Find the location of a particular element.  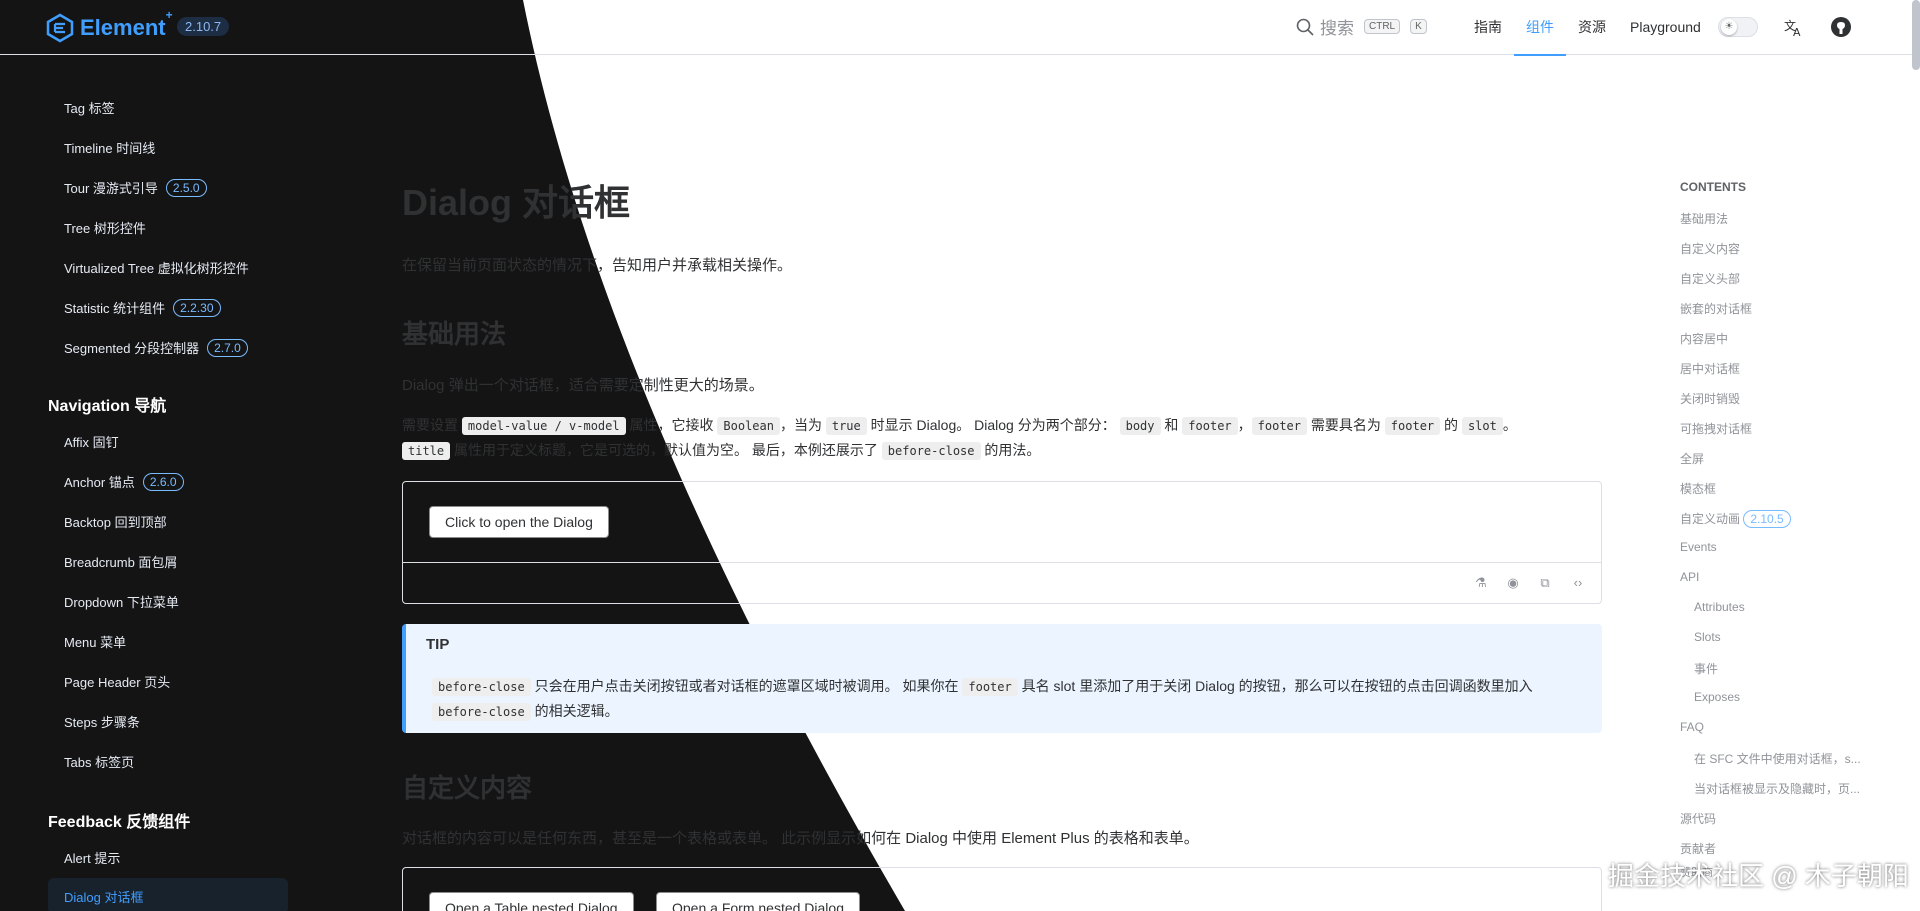

toc-item: 基础用法 is located at coordinates (1704, 218).